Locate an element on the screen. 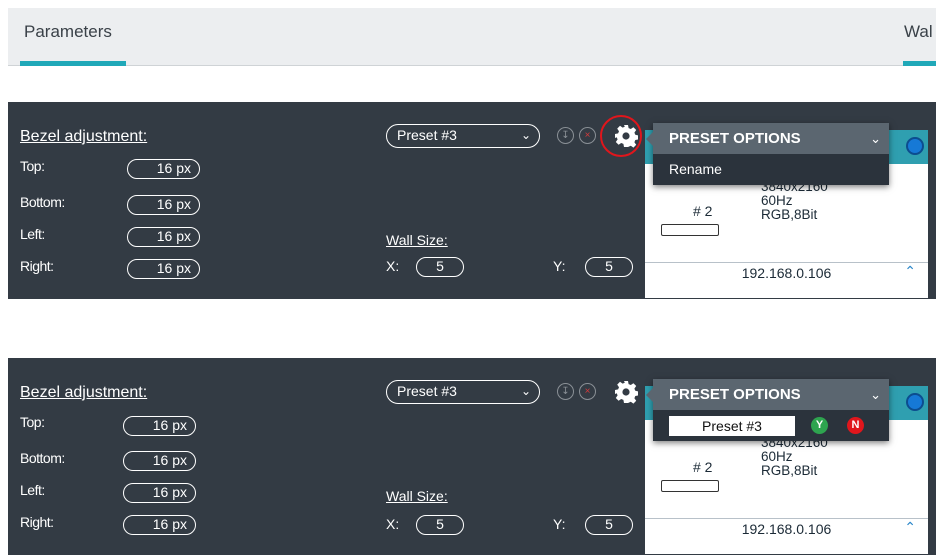 This screenshot has height=555, width=936. tab-wall-active-indicator is located at coordinates (919, 63).